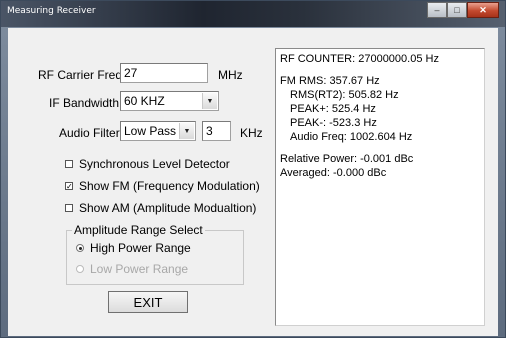 The height and width of the screenshot is (338, 506). What do you see at coordinates (148, 302) in the screenshot?
I see `exit-button: EXIT` at bounding box center [148, 302].